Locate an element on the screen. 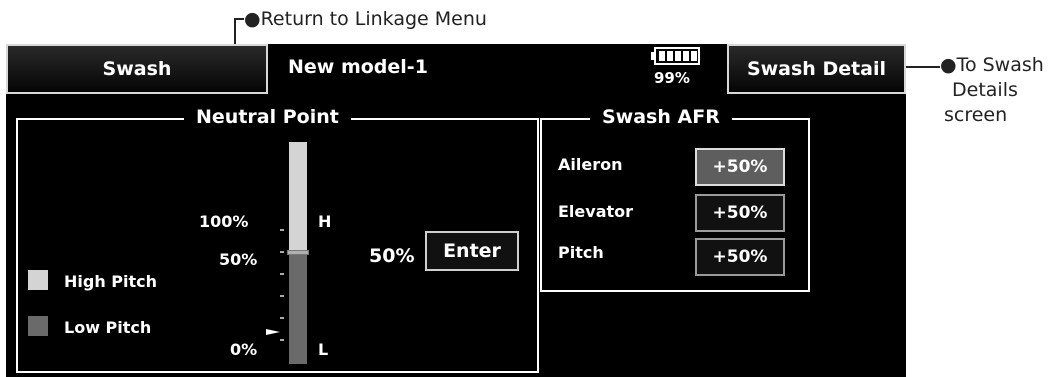  neutral-pointer-icon is located at coordinates (273, 332).